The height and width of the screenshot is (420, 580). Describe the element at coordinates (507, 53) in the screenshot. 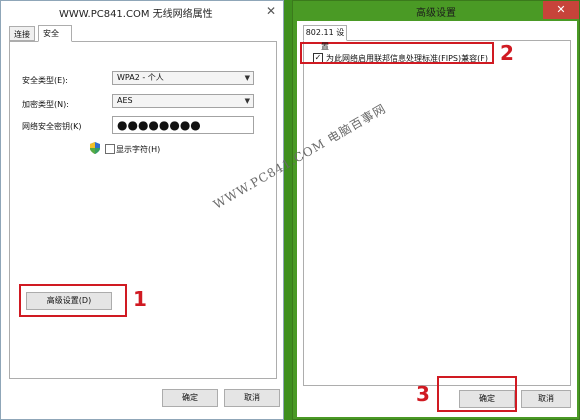

I see `annotation-number-2: 2` at that location.